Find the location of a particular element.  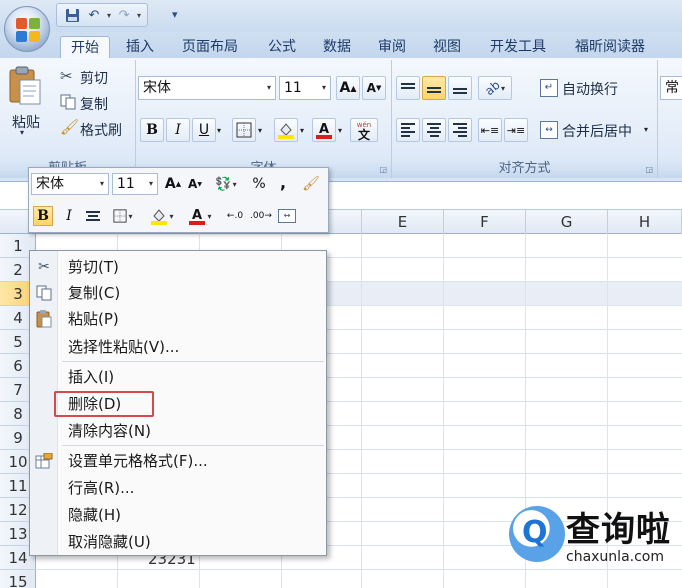

office-button is located at coordinates (27, 29).